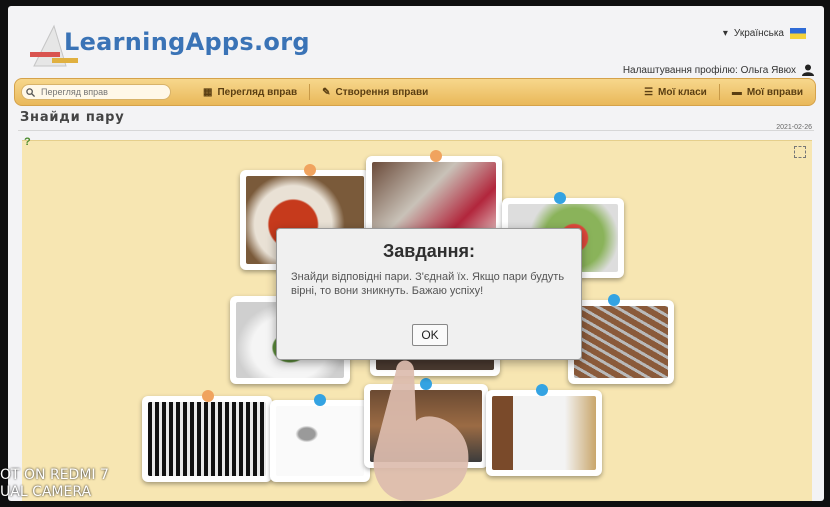 The height and width of the screenshot is (507, 830). I want to click on photo-card-spoons, so click(621, 339).